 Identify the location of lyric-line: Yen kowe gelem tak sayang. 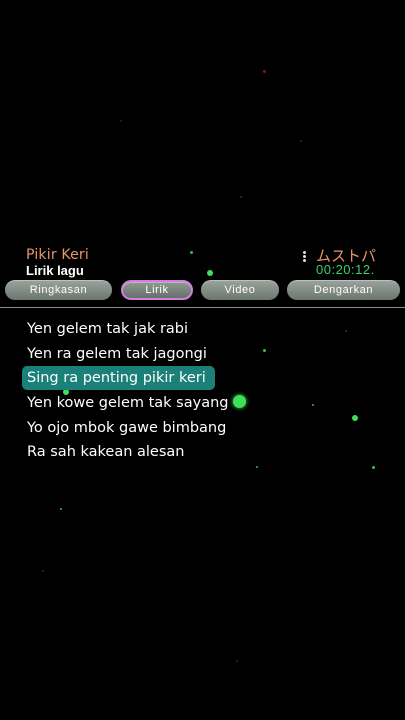
(128, 403).